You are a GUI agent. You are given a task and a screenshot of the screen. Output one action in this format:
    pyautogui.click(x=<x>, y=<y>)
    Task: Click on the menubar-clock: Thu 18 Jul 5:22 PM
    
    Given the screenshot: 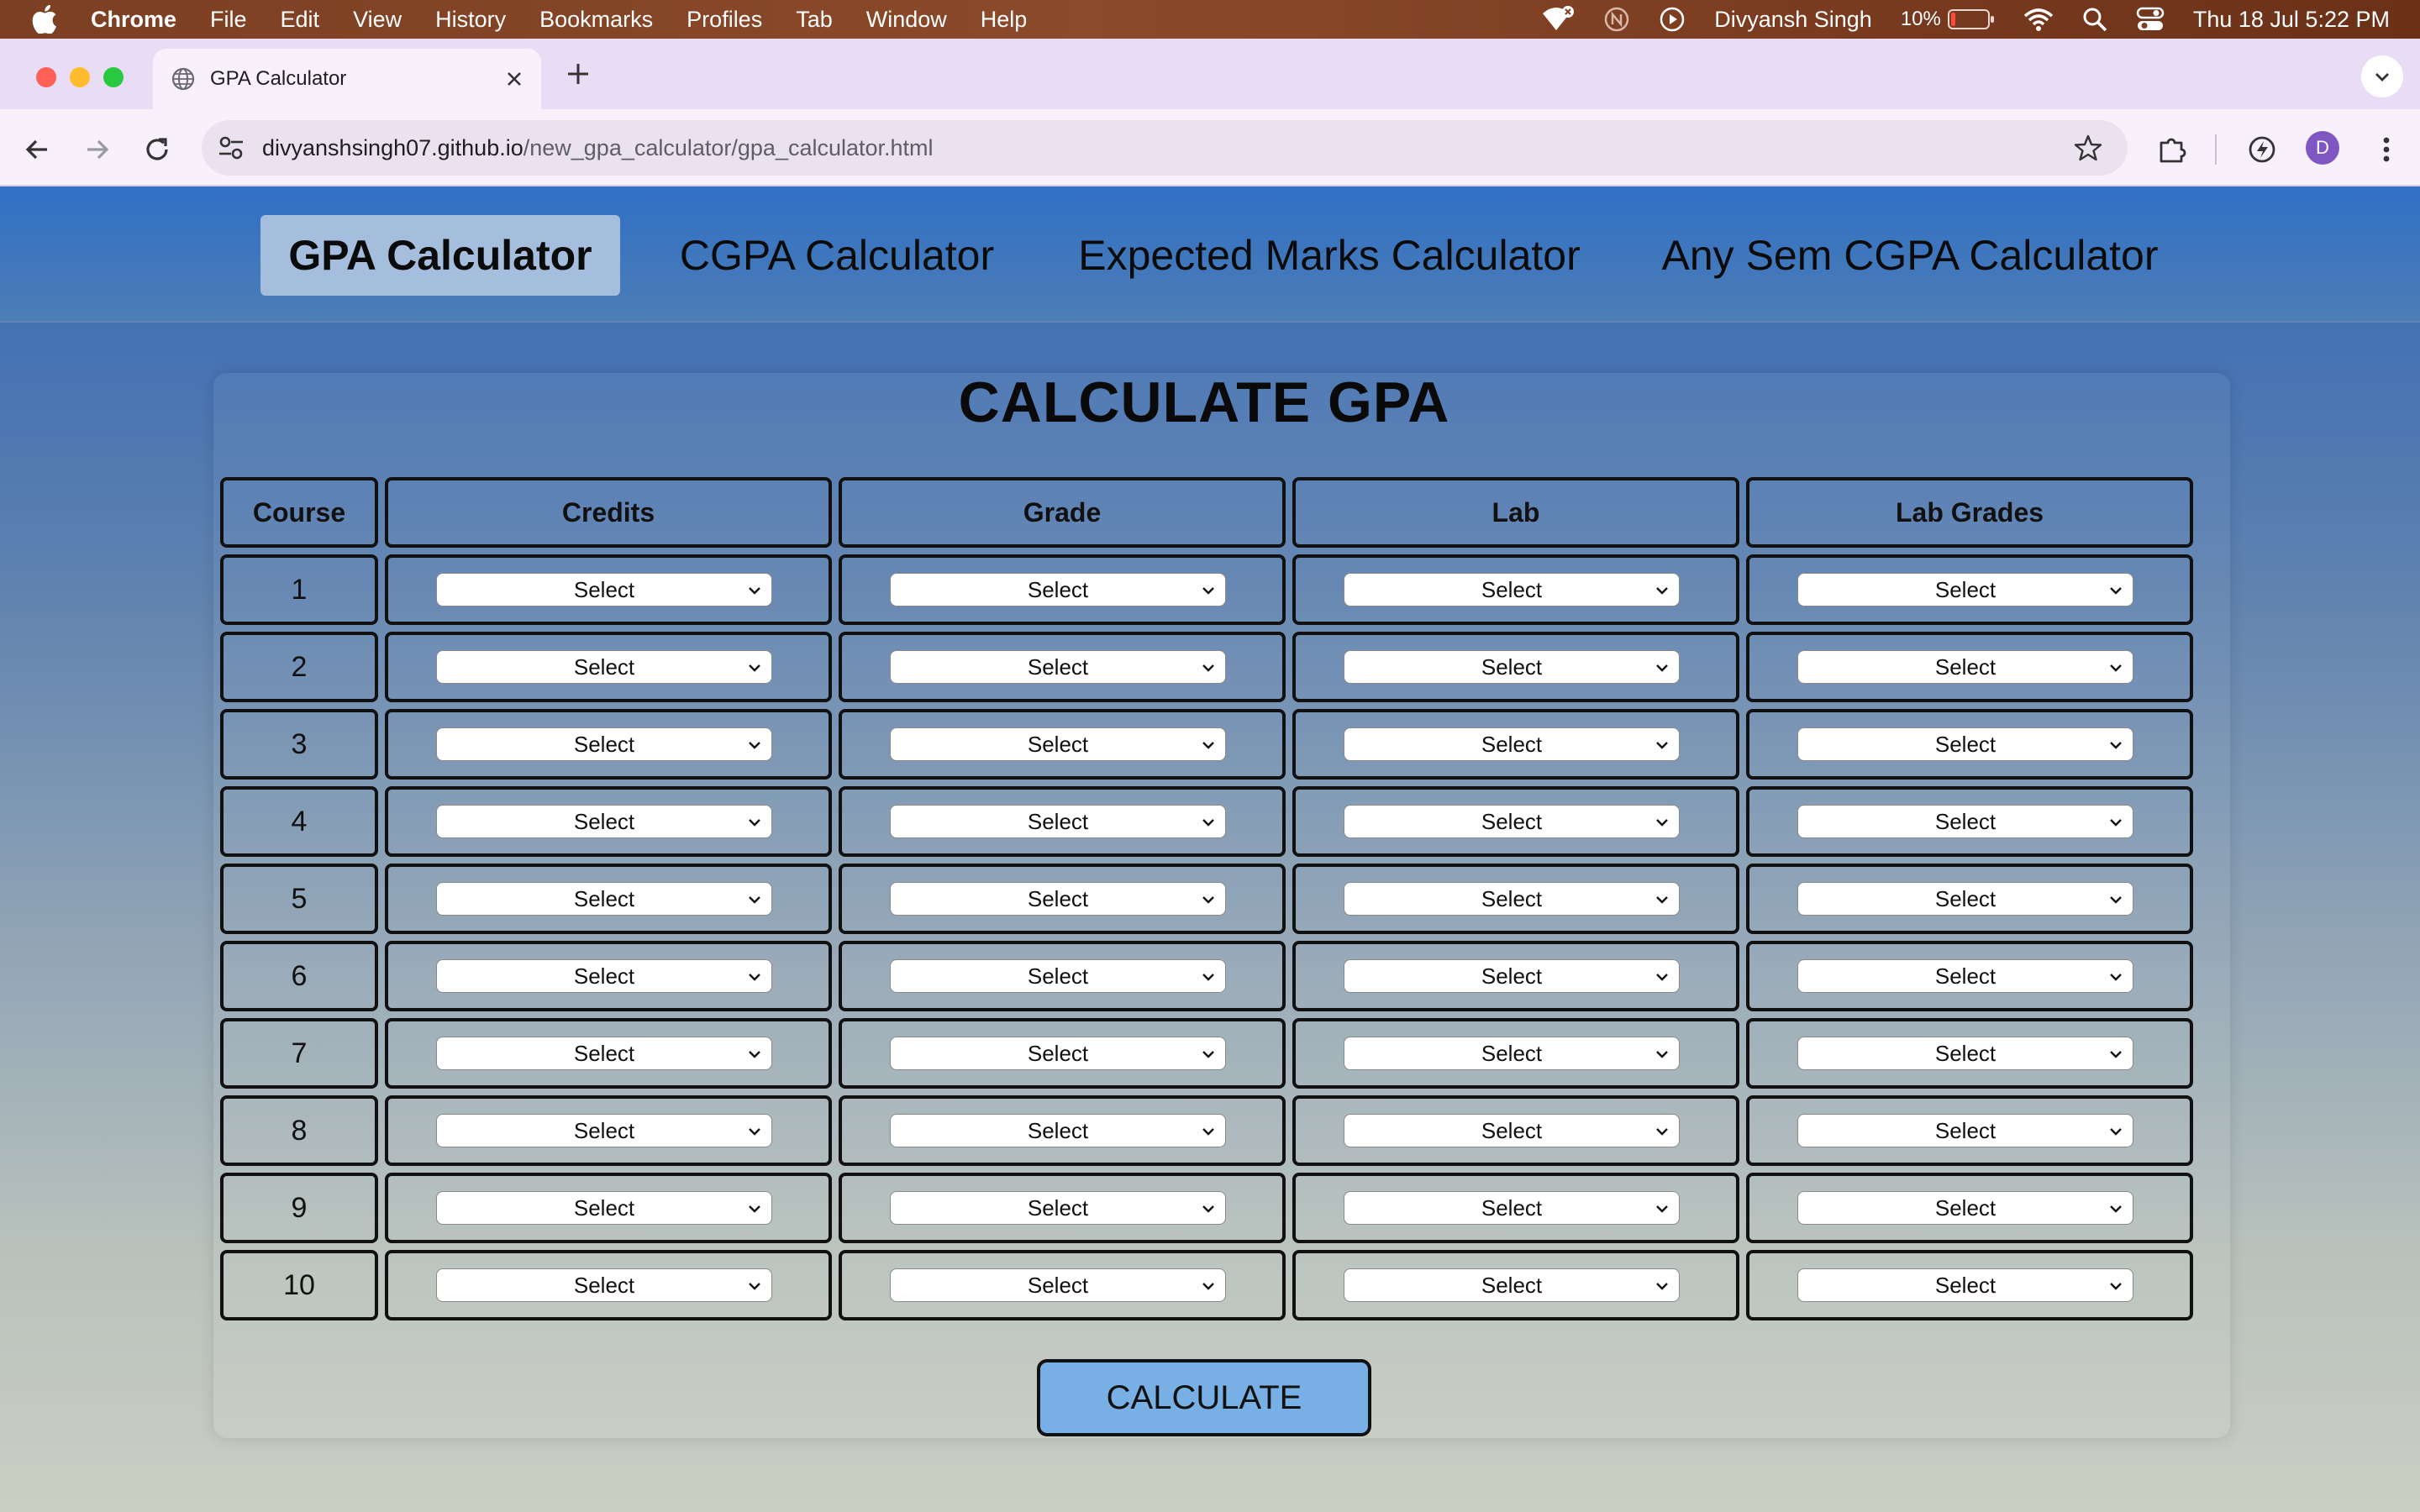 What is the action you would take?
    pyautogui.click(x=2291, y=20)
    